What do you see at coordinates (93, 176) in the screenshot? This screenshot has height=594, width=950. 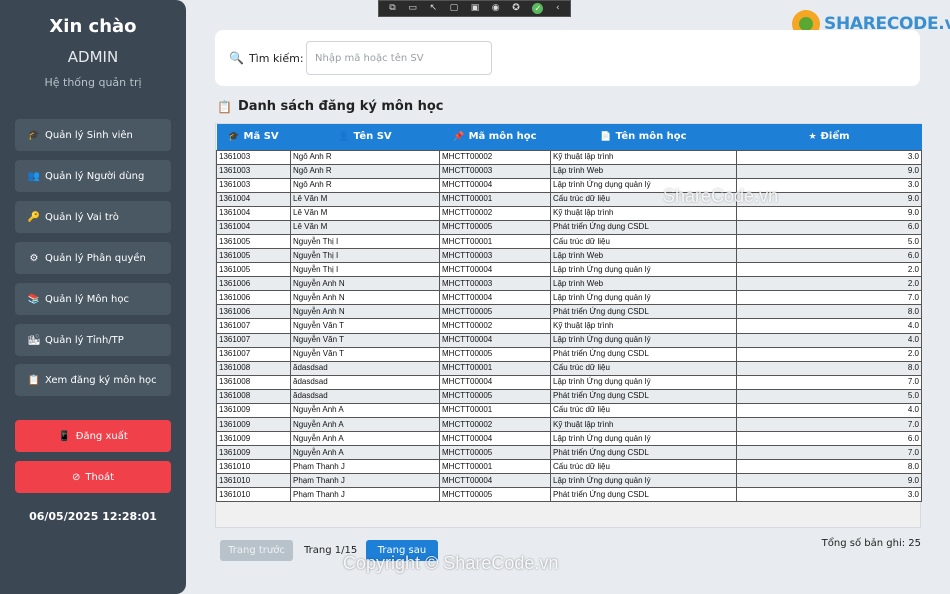 I see `nav-manage-users: 👥 Quản lý Người dùng` at bounding box center [93, 176].